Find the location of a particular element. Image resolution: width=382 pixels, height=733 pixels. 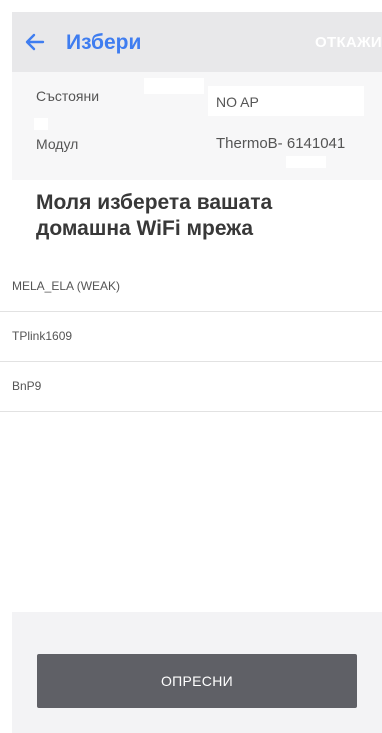

network-item: TPlink1609 is located at coordinates (191, 337).